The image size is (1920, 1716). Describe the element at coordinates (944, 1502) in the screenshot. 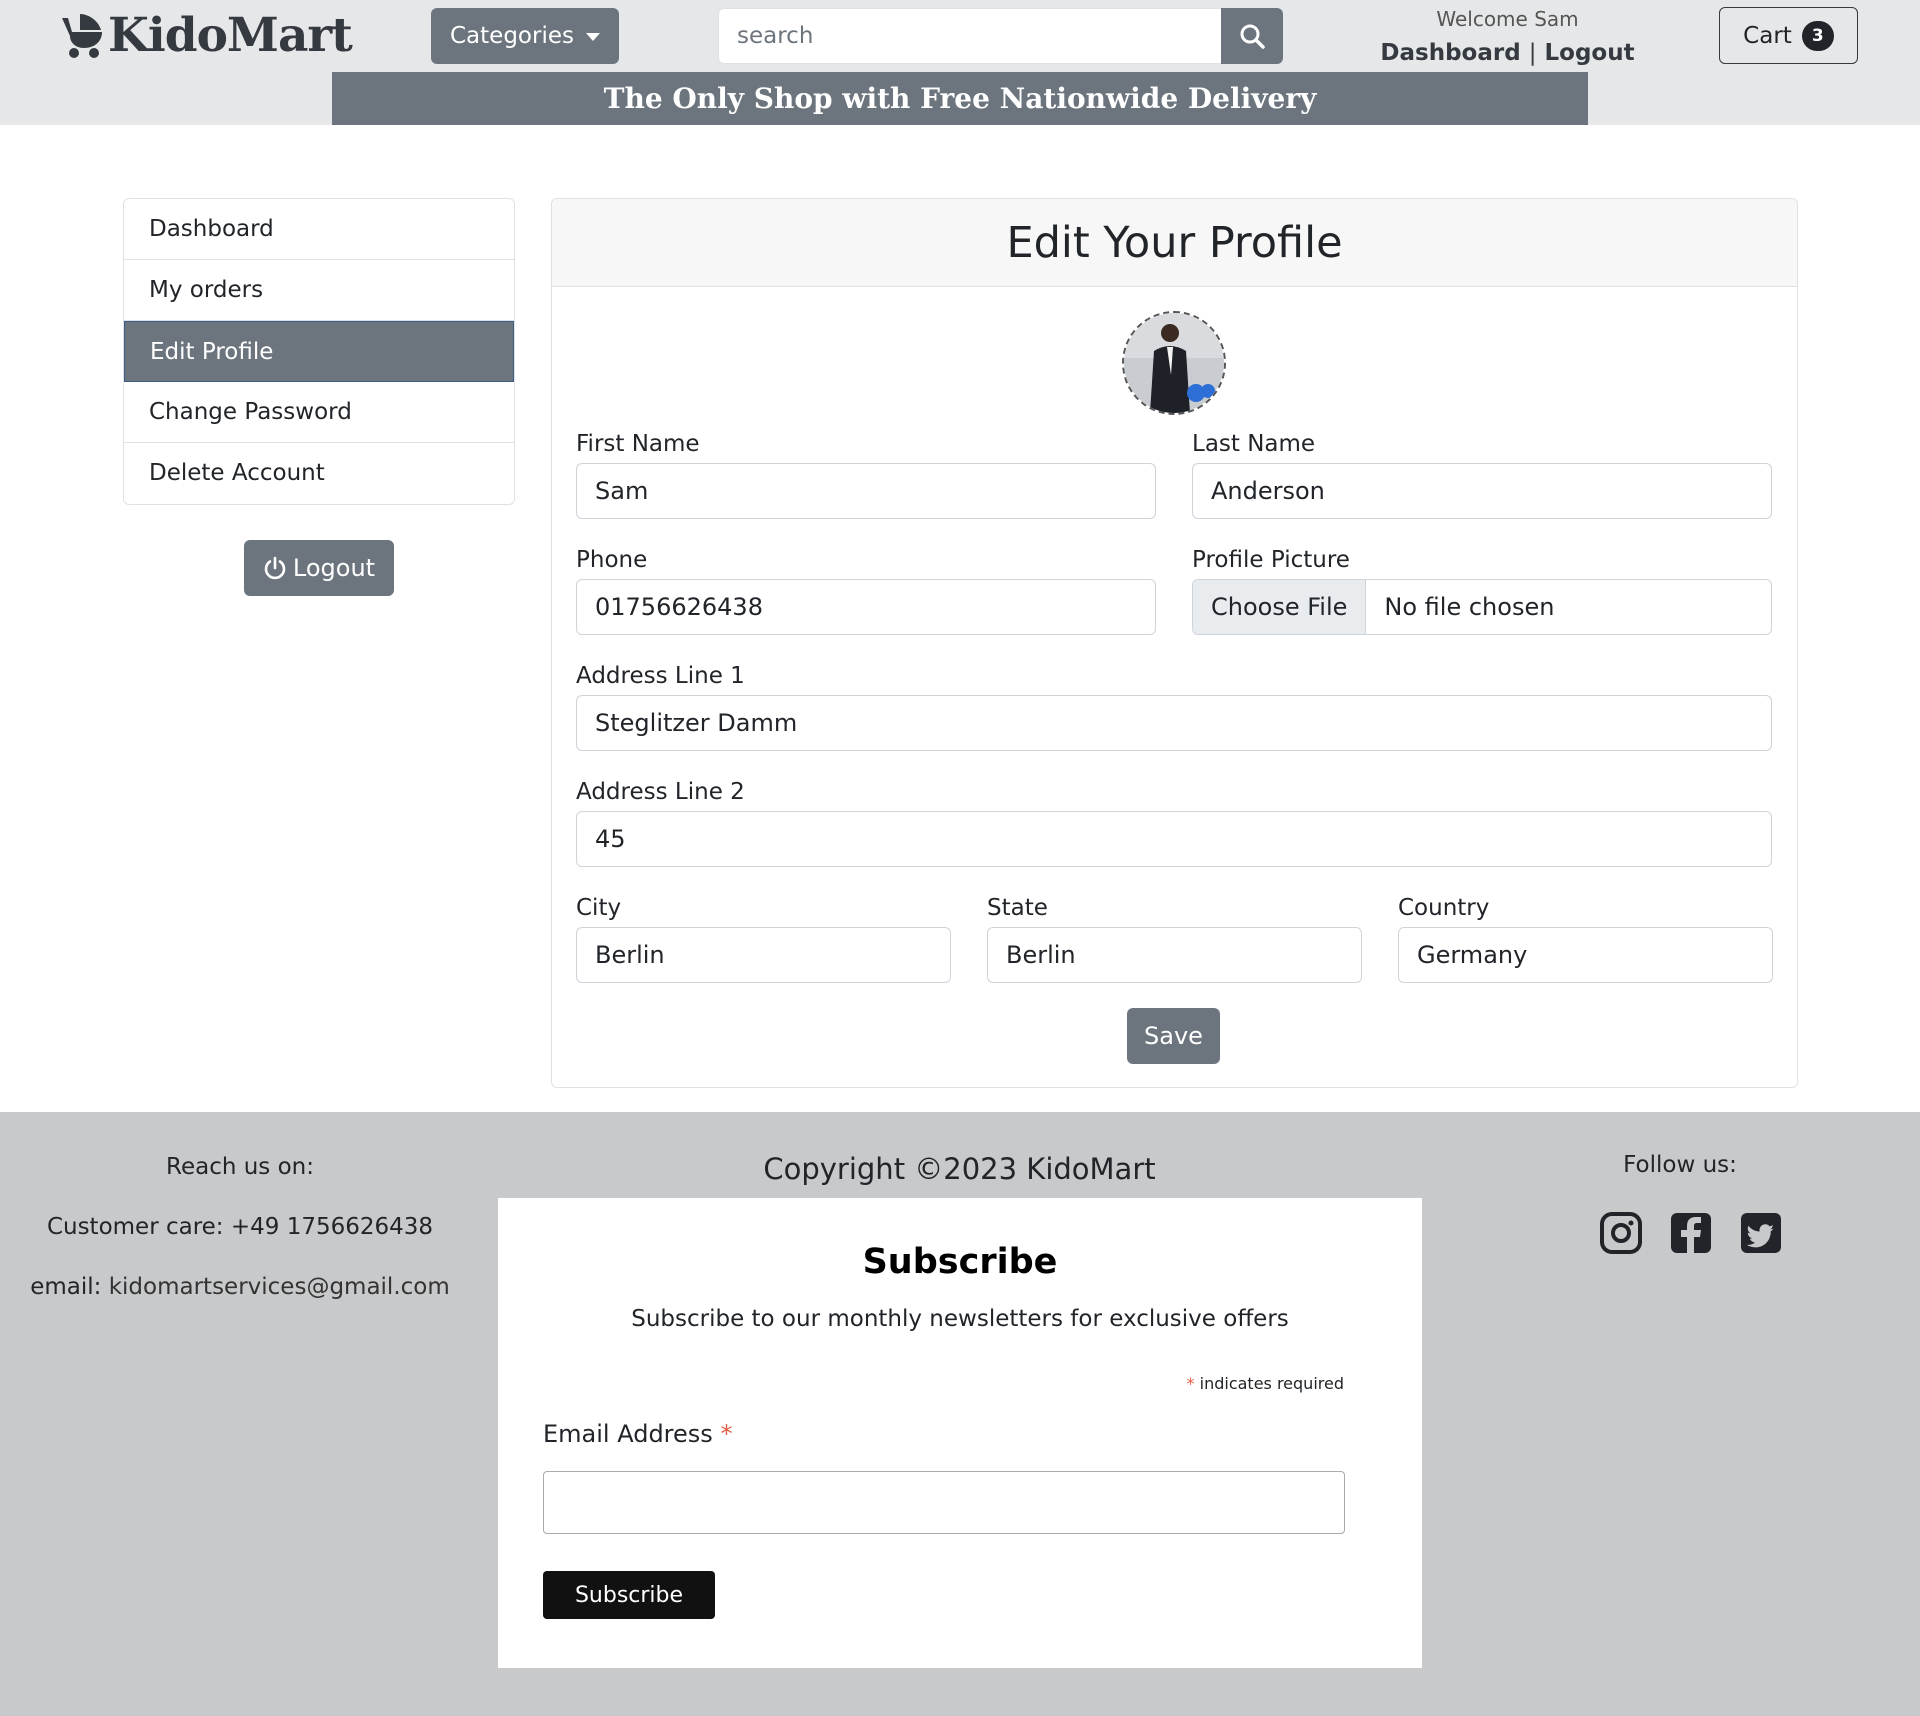

I see `newsletter-email-input` at that location.